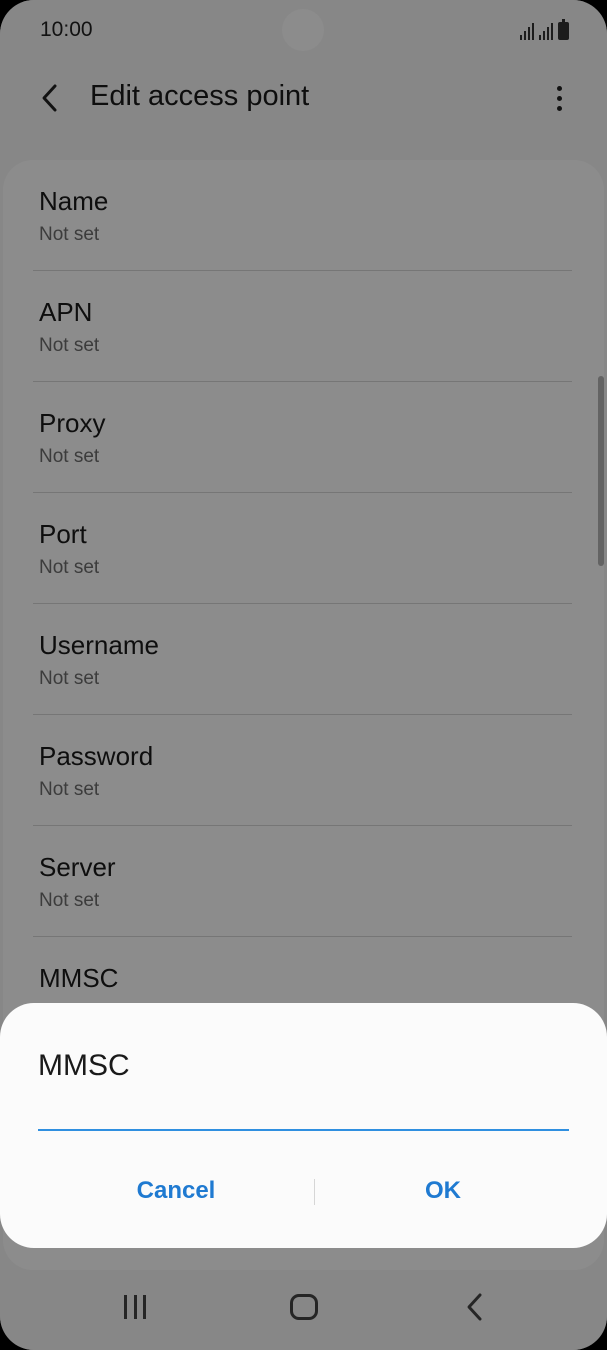  I want to click on ok-button: OK, so click(443, 1191).